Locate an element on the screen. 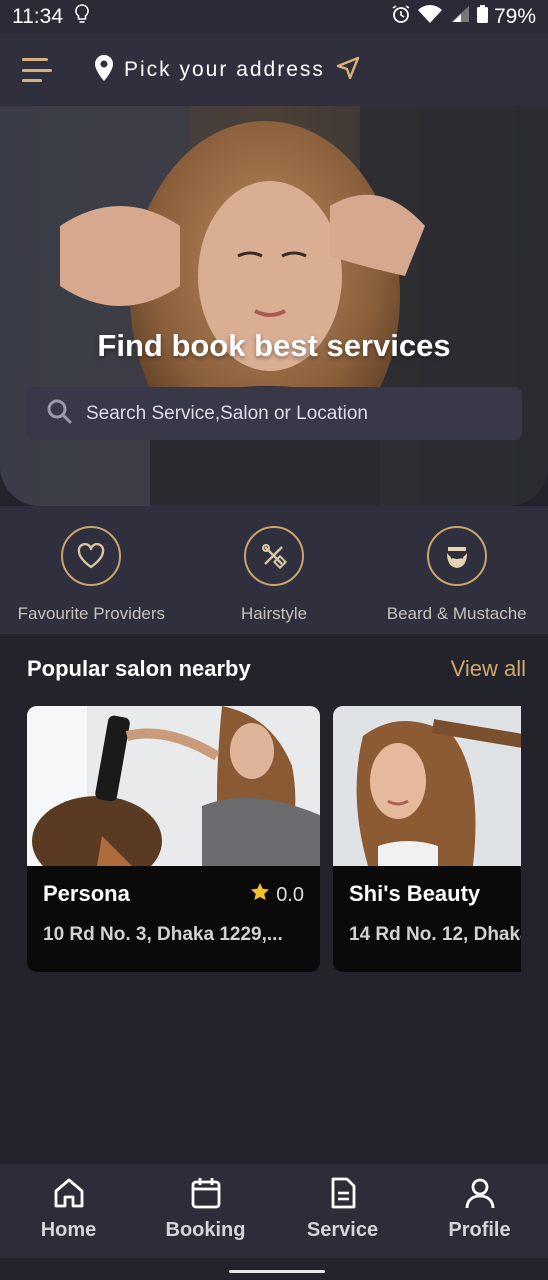  category-label: Favourite Providers is located at coordinates (91, 613).